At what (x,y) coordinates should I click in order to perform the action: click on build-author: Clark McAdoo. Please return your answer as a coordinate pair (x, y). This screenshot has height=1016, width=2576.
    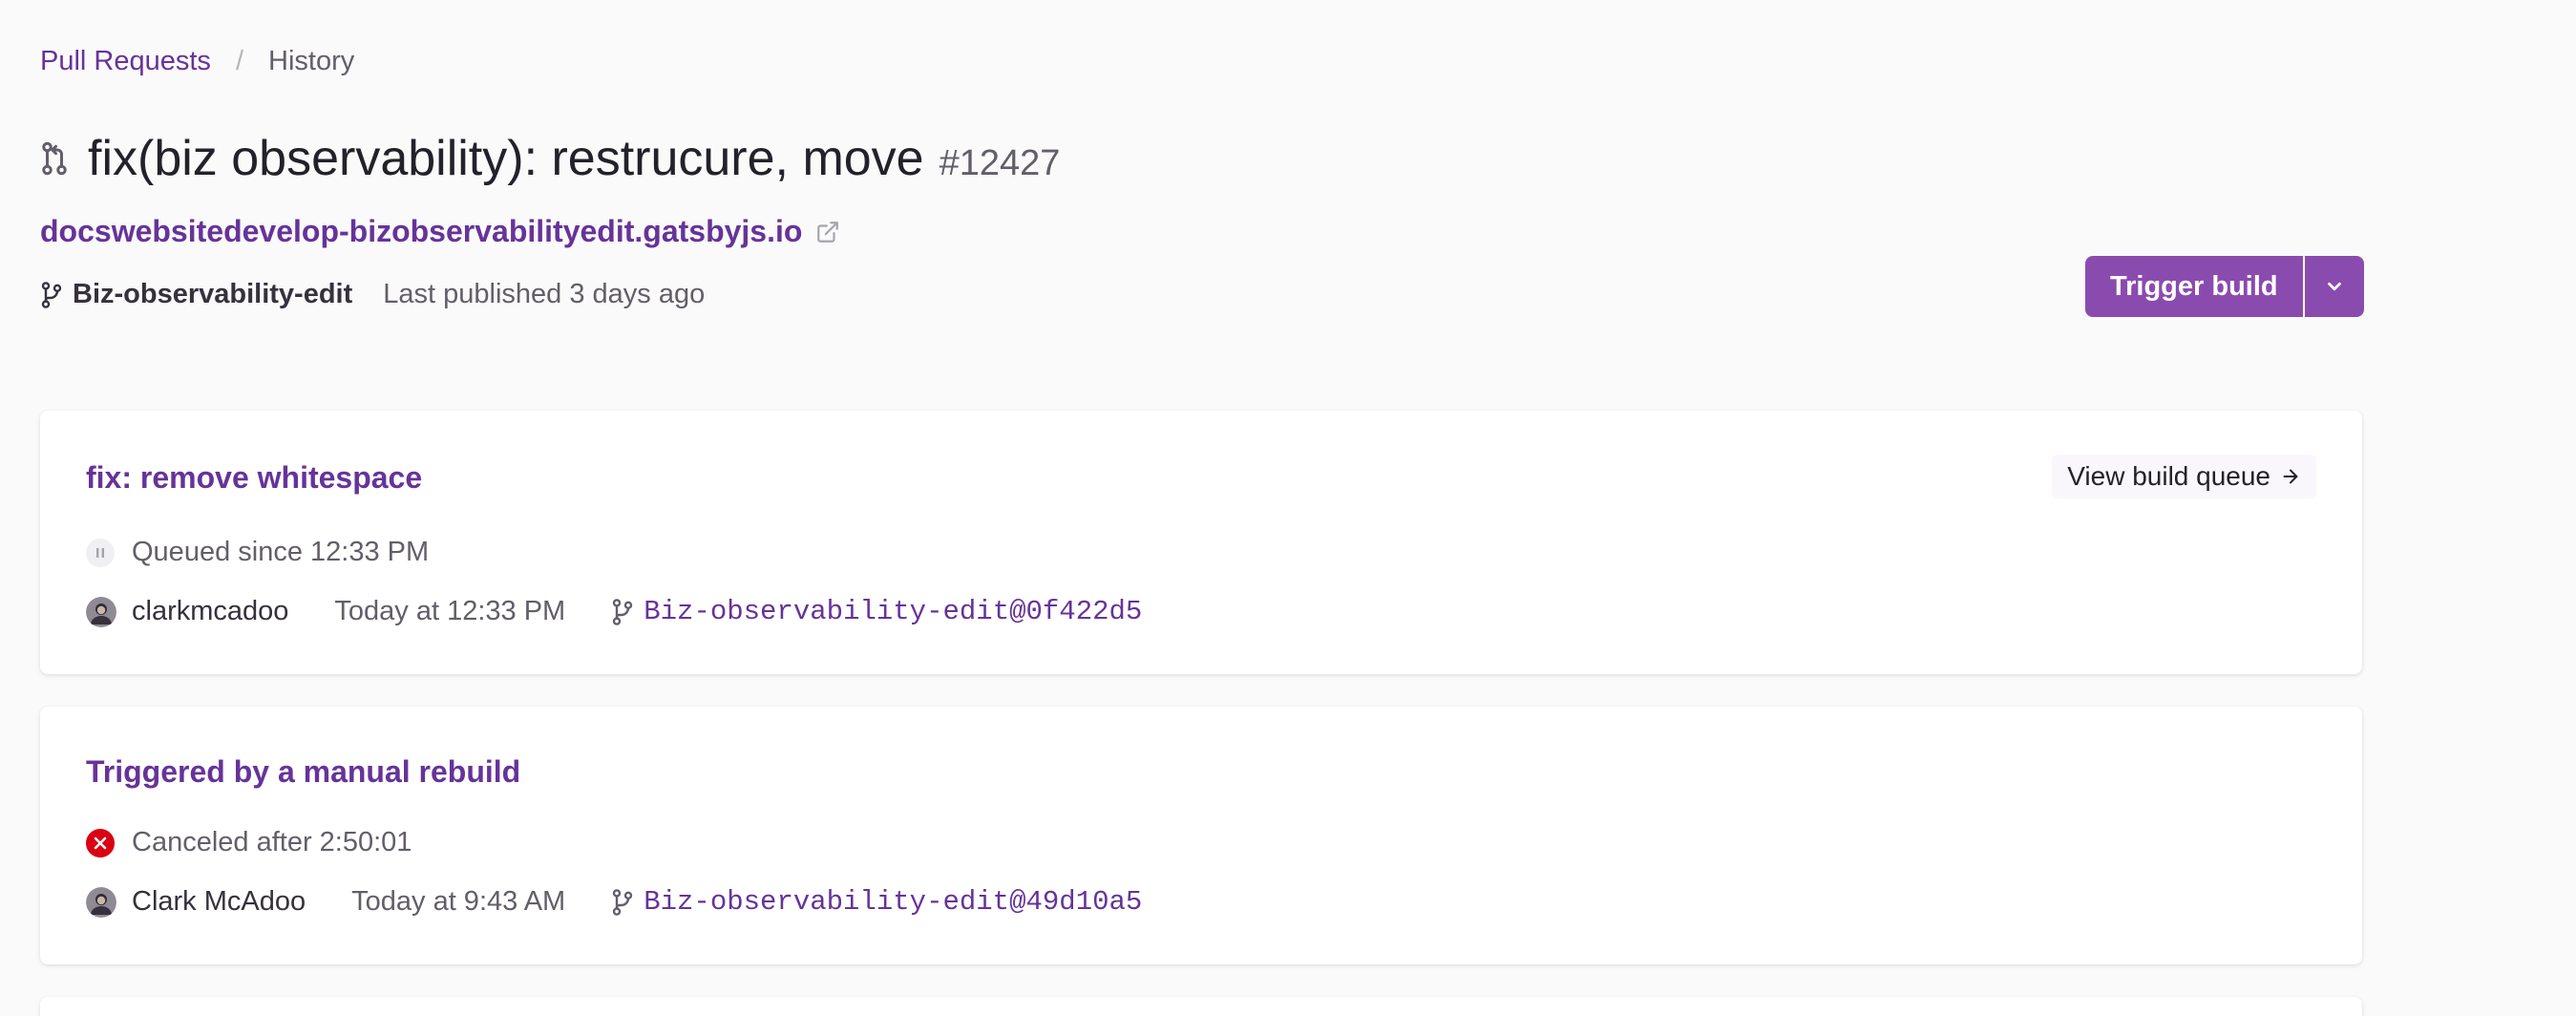
    Looking at the image, I should click on (219, 901).